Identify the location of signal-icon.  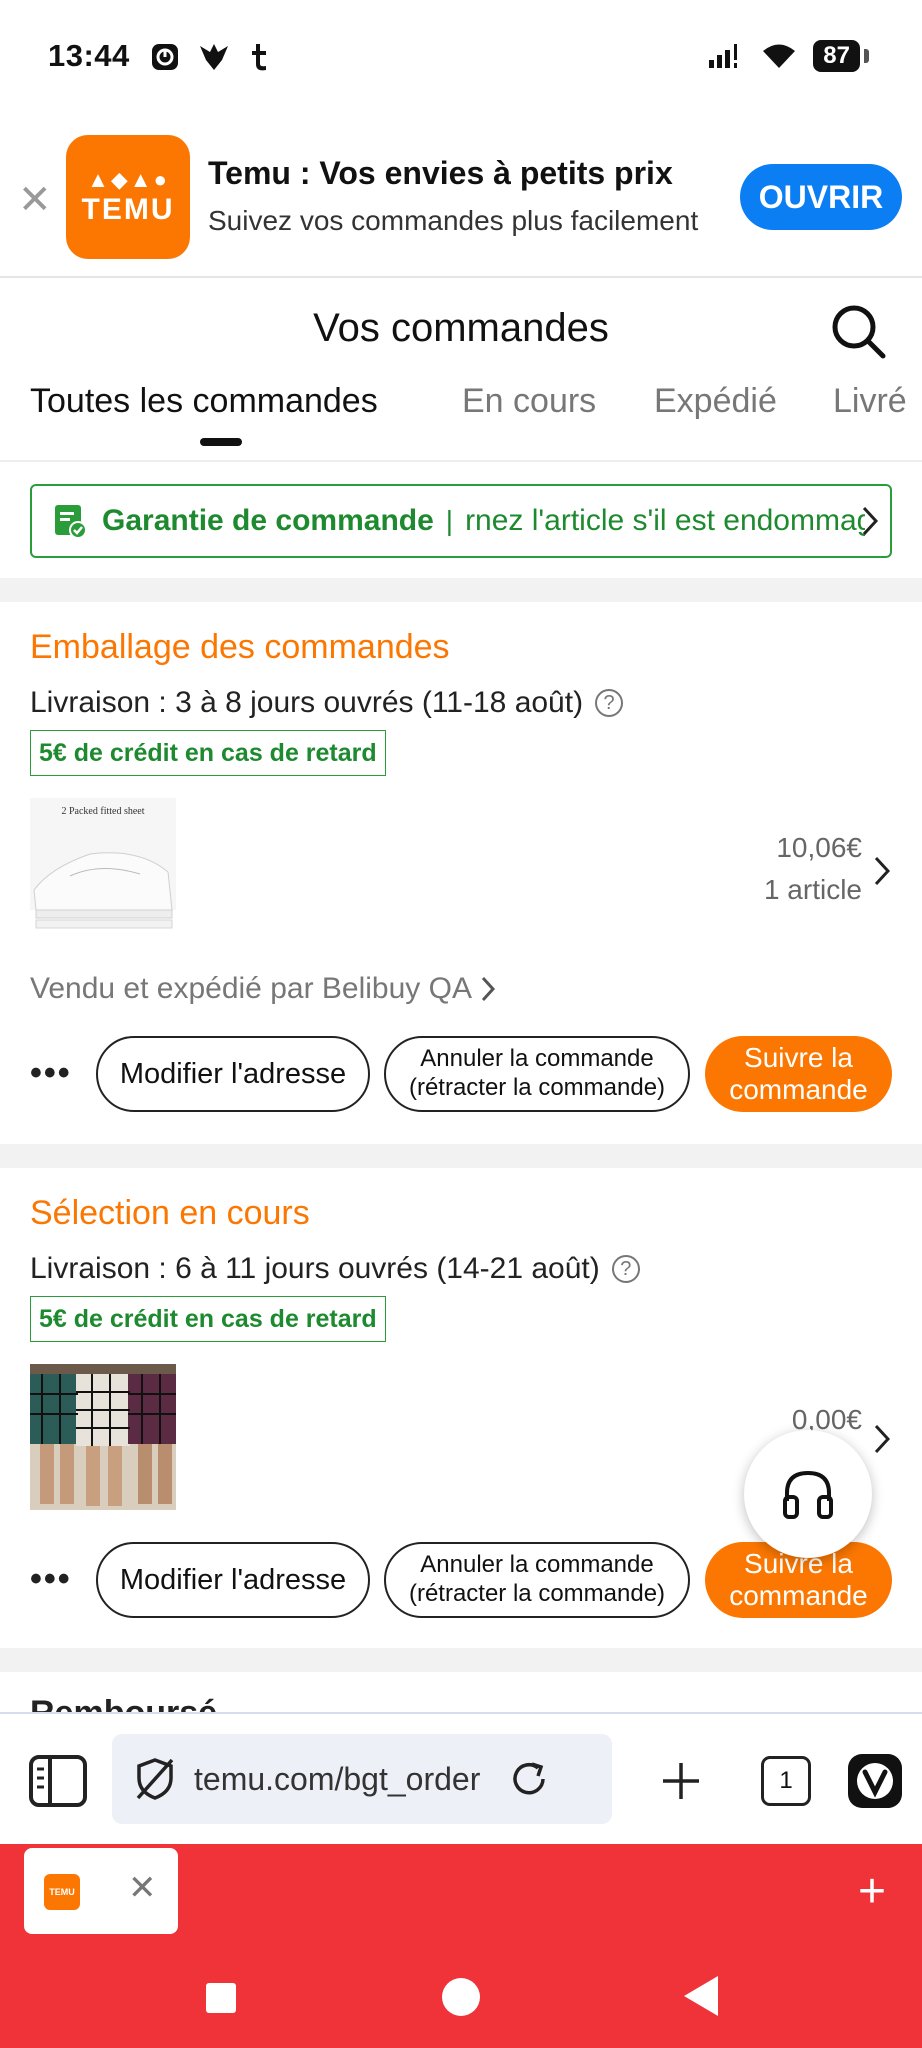
(723, 56).